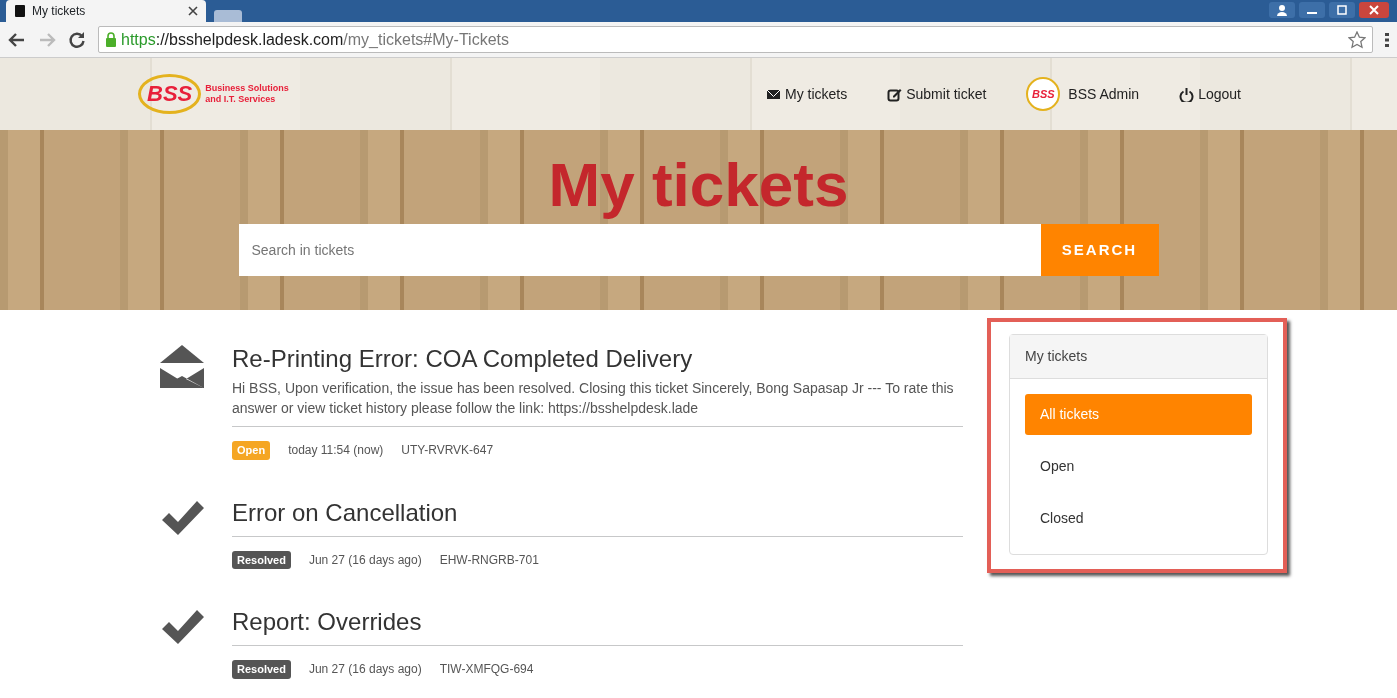  I want to click on status-badge: Open, so click(251, 450).